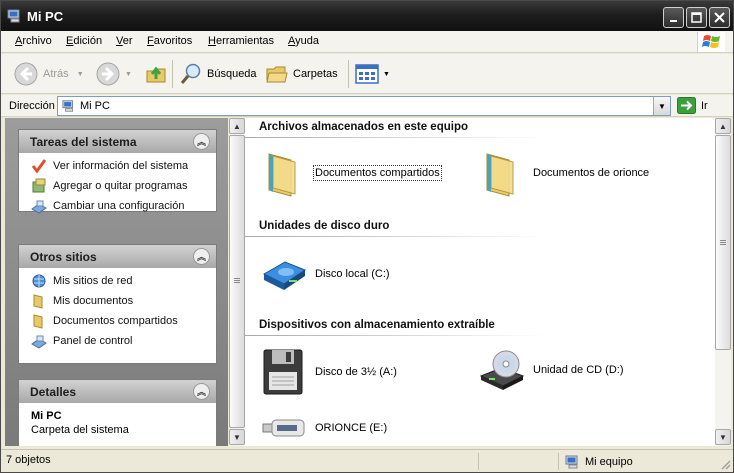  I want to click on menu-edicion: Edición, so click(84, 41).